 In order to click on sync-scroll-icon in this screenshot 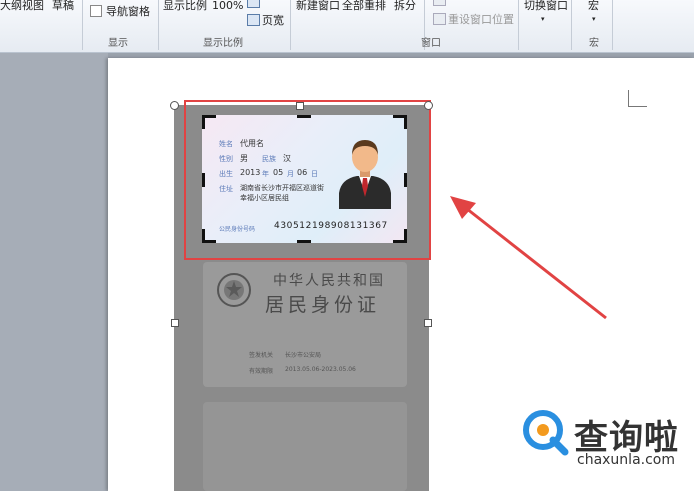, I will do `click(439, 3)`.